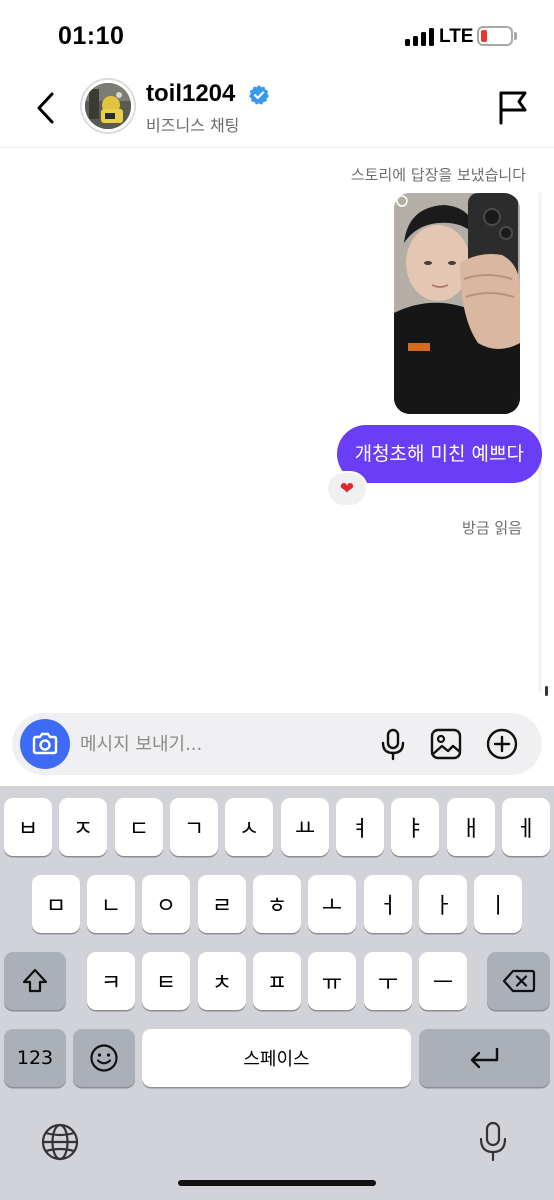  What do you see at coordinates (495, 36) in the screenshot?
I see `battery-icon` at bounding box center [495, 36].